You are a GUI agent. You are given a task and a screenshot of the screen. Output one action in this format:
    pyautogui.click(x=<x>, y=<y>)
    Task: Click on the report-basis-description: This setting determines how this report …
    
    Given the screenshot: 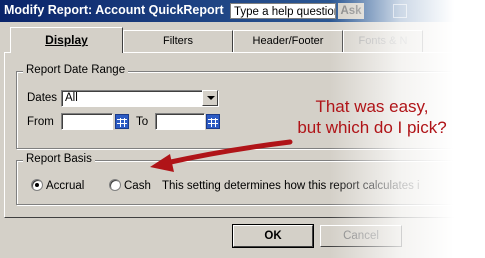 What is the action you would take?
    pyautogui.click(x=291, y=186)
    